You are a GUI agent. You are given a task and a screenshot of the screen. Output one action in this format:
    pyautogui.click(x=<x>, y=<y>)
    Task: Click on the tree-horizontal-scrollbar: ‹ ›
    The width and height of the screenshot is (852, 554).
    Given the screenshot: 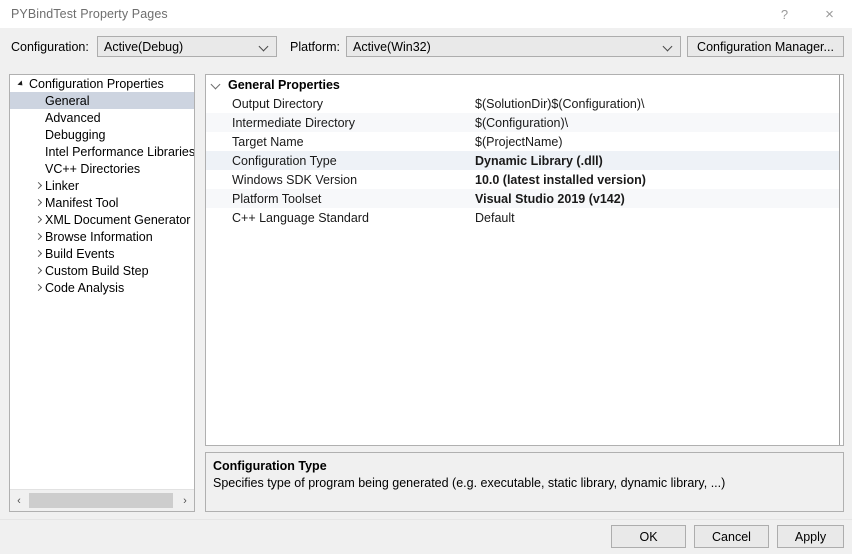 What is the action you would take?
    pyautogui.click(x=102, y=500)
    